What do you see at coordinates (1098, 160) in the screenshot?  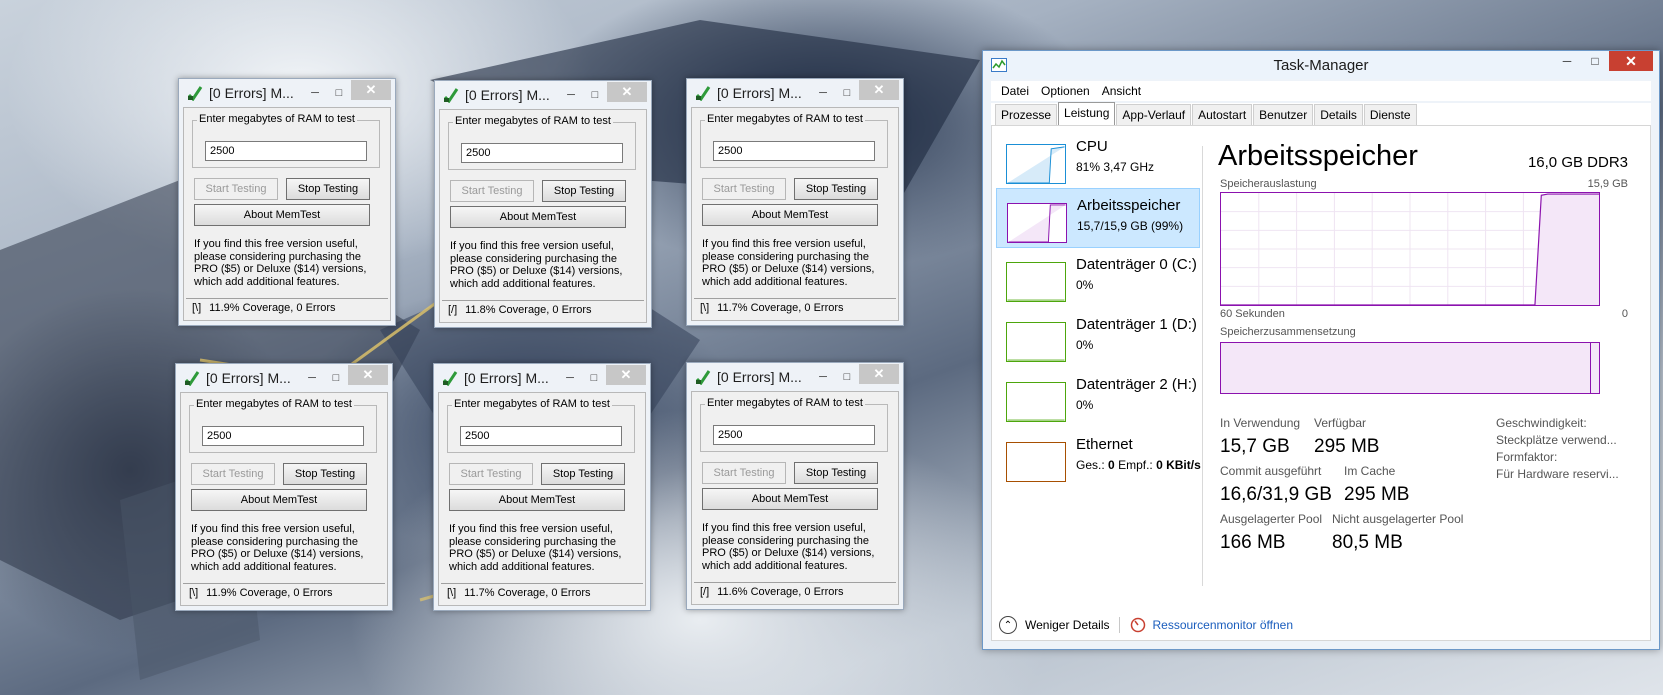 I see `sidebar-item-cpu: CPU 81% 3,47 GHz` at bounding box center [1098, 160].